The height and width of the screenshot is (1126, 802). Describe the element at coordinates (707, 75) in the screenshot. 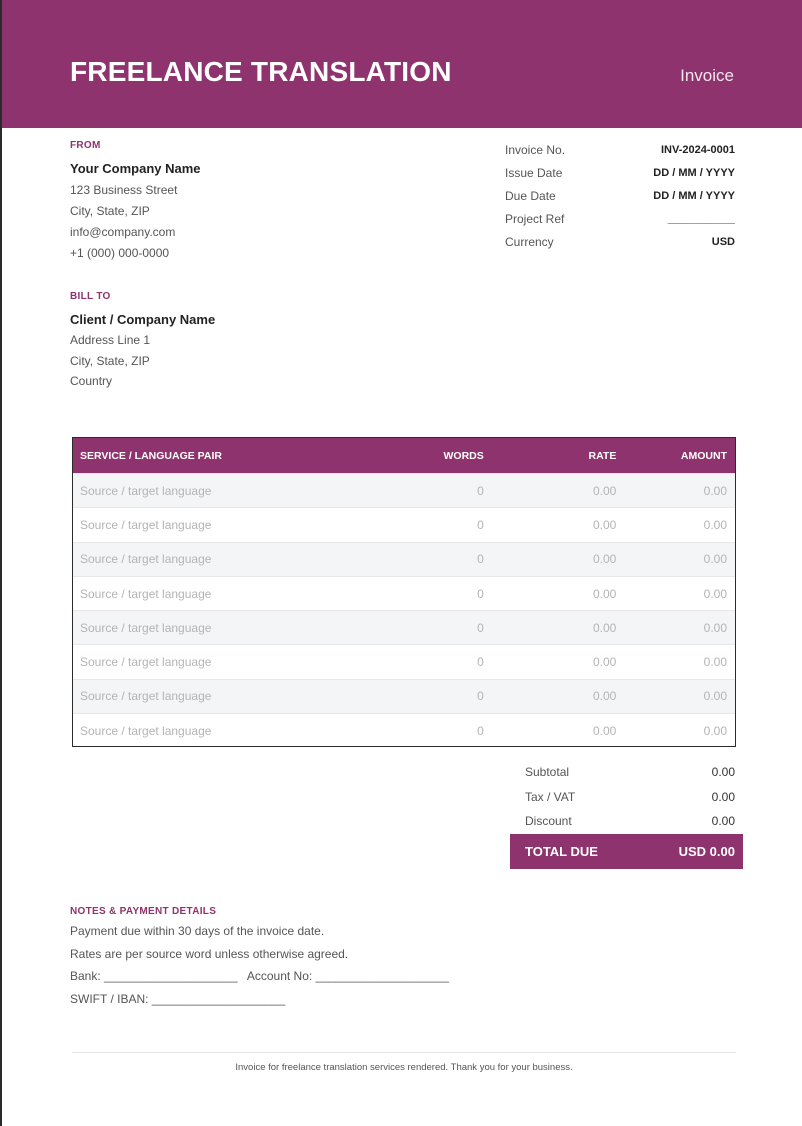

I see `document-type-label: Invoice` at that location.